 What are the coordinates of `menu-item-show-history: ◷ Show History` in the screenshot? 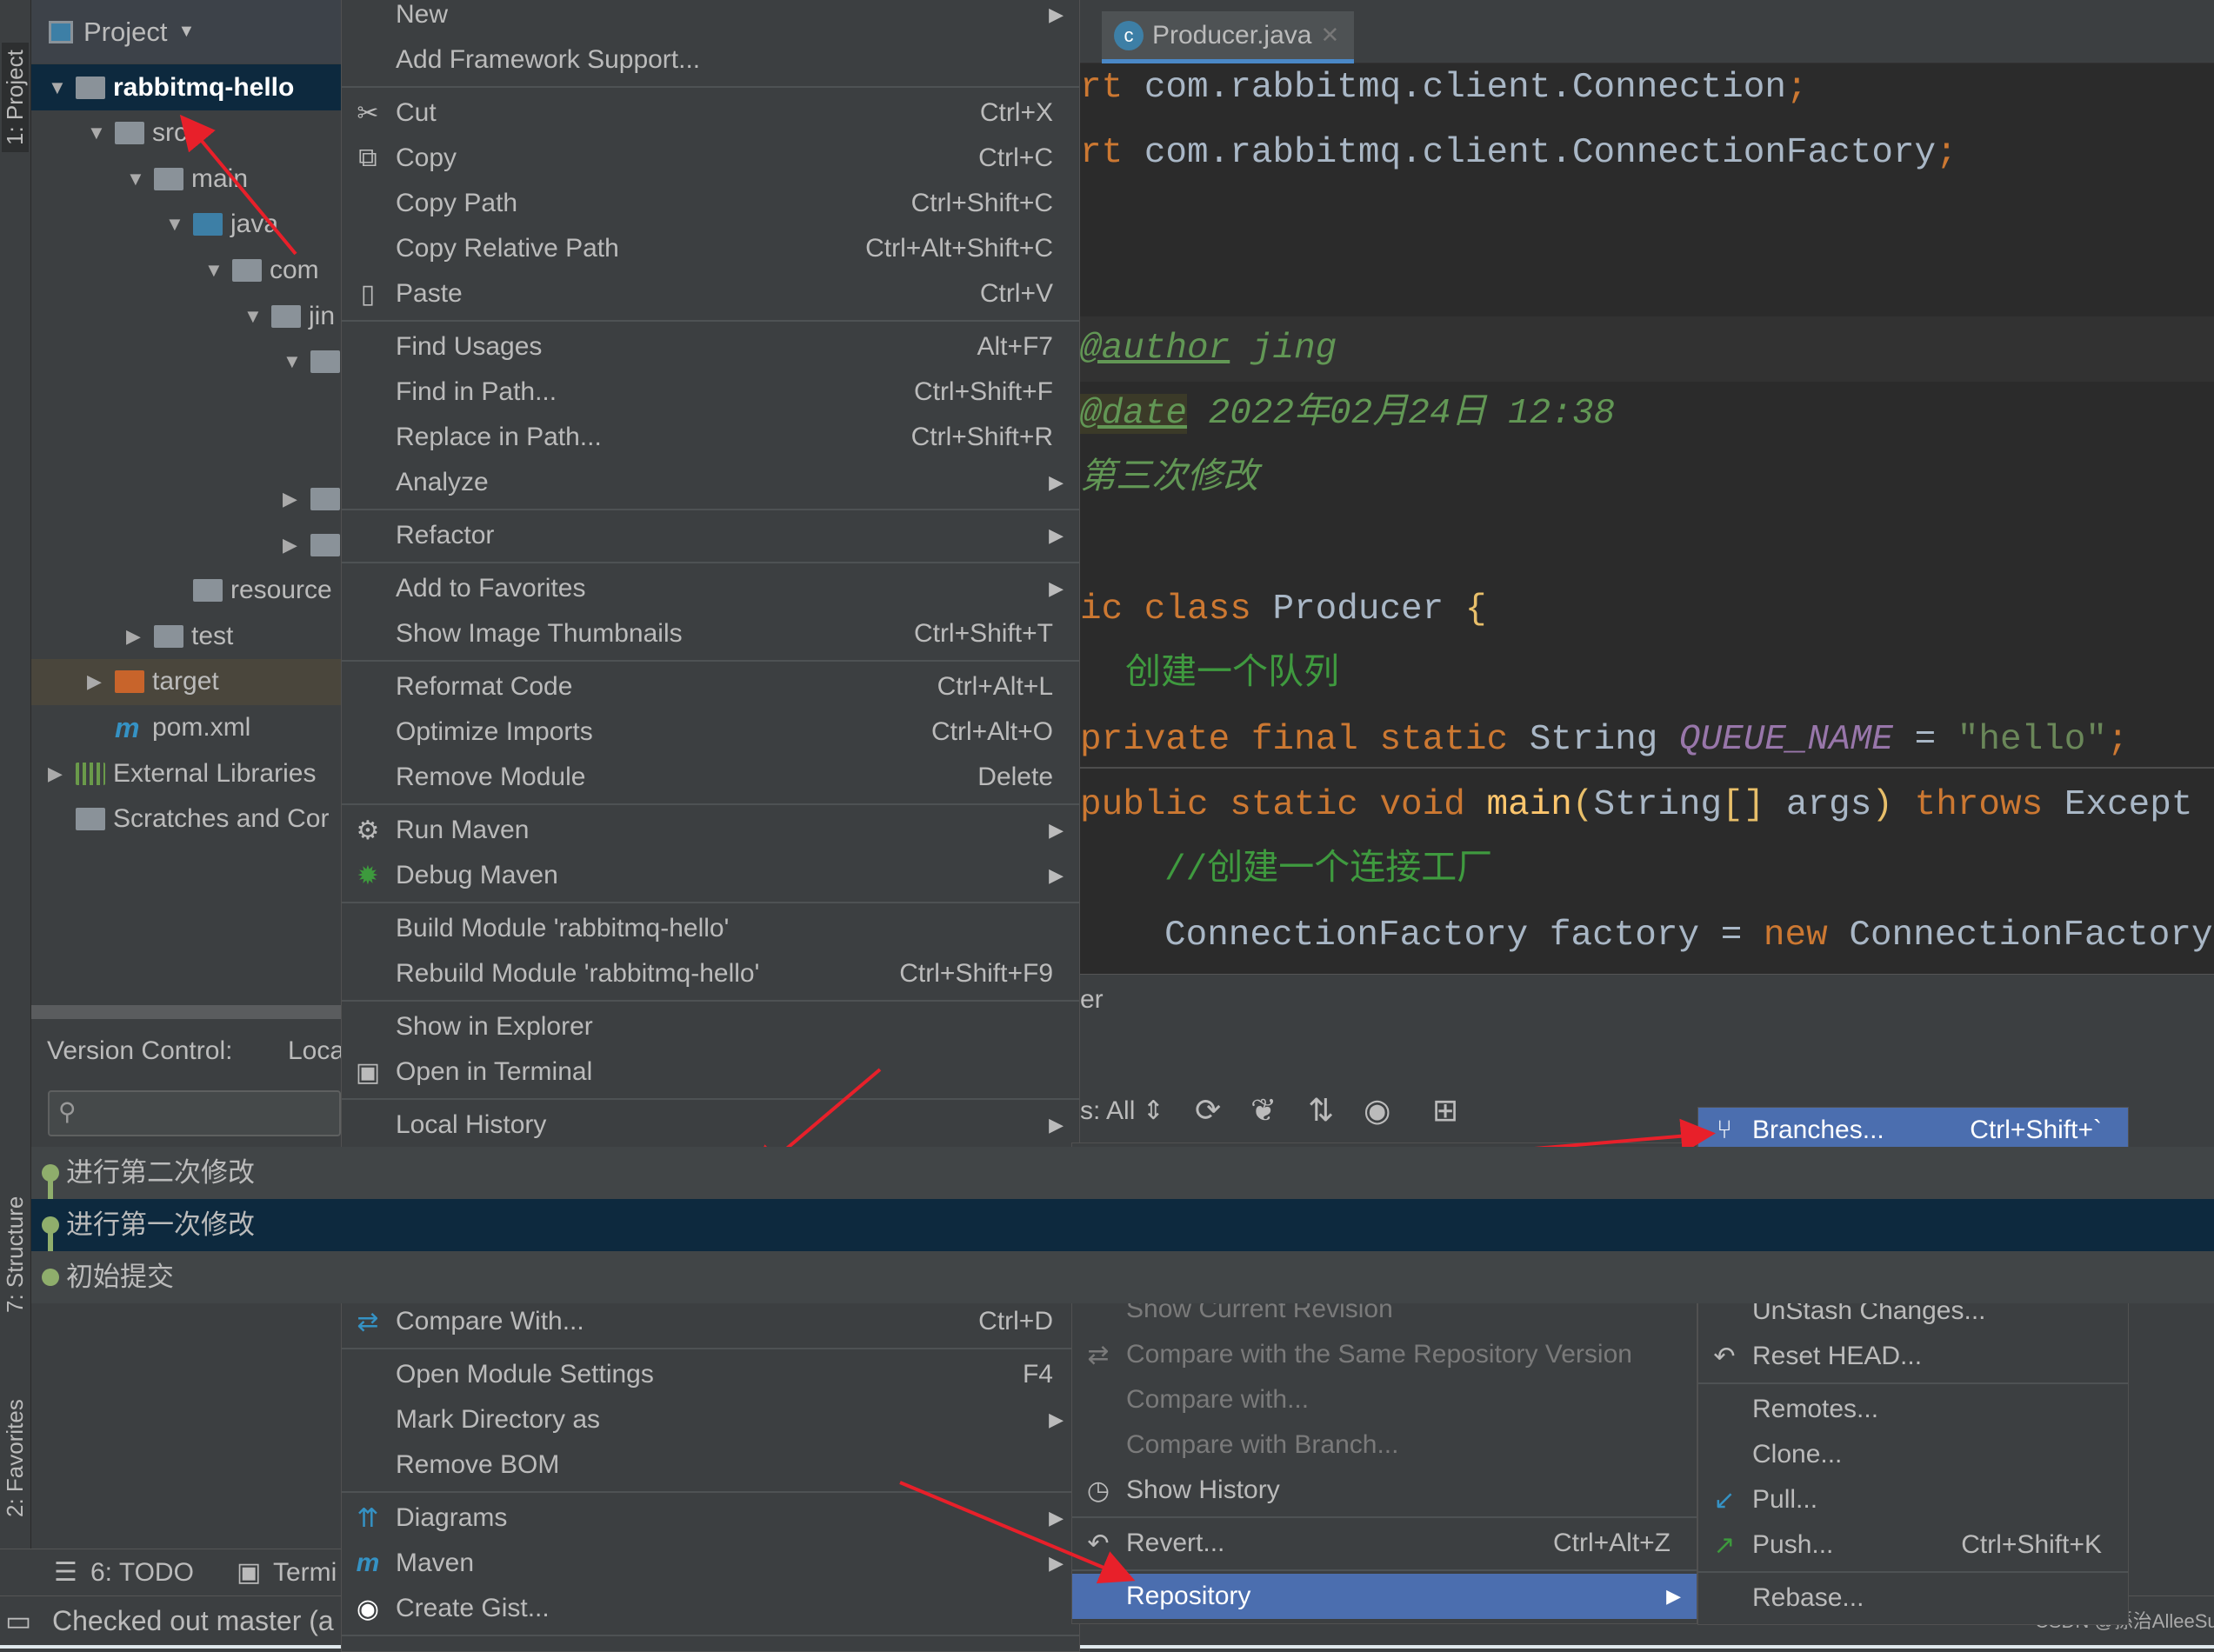 It's located at (1384, 1490).